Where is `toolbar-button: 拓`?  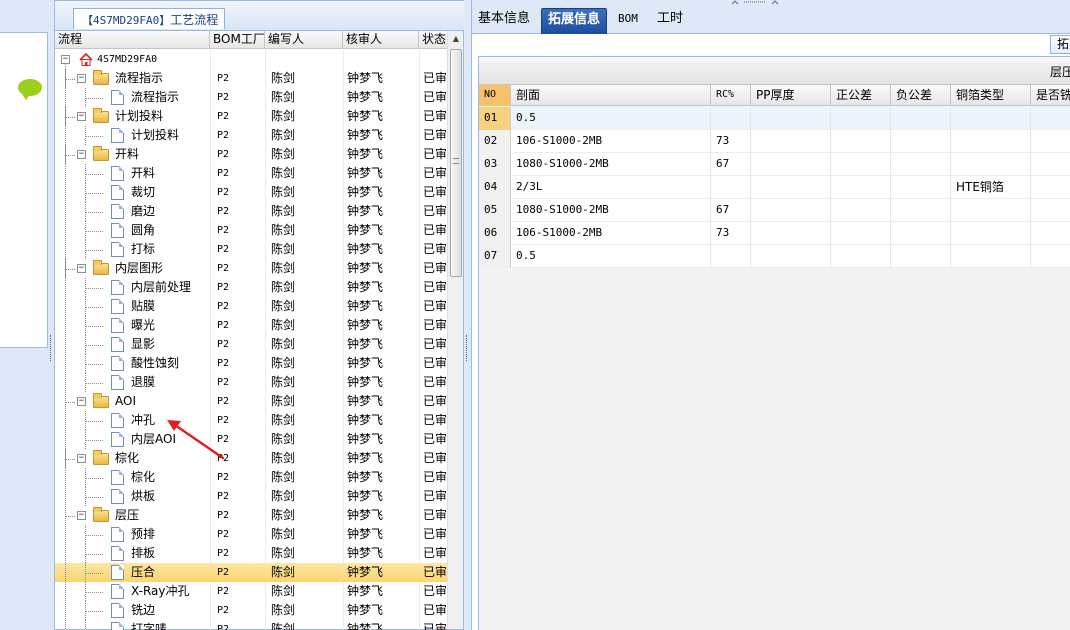
toolbar-button: 拓 is located at coordinates (1060, 44).